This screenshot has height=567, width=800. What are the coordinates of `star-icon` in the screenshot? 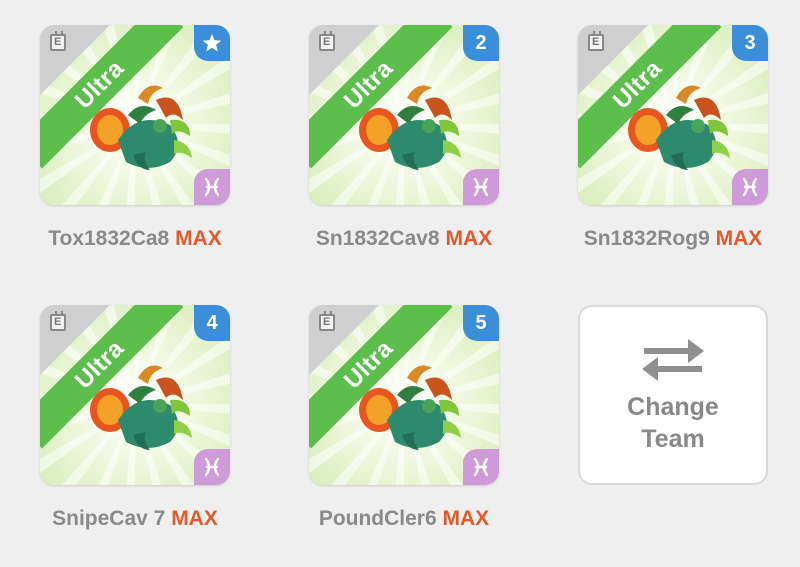 It's located at (212, 43).